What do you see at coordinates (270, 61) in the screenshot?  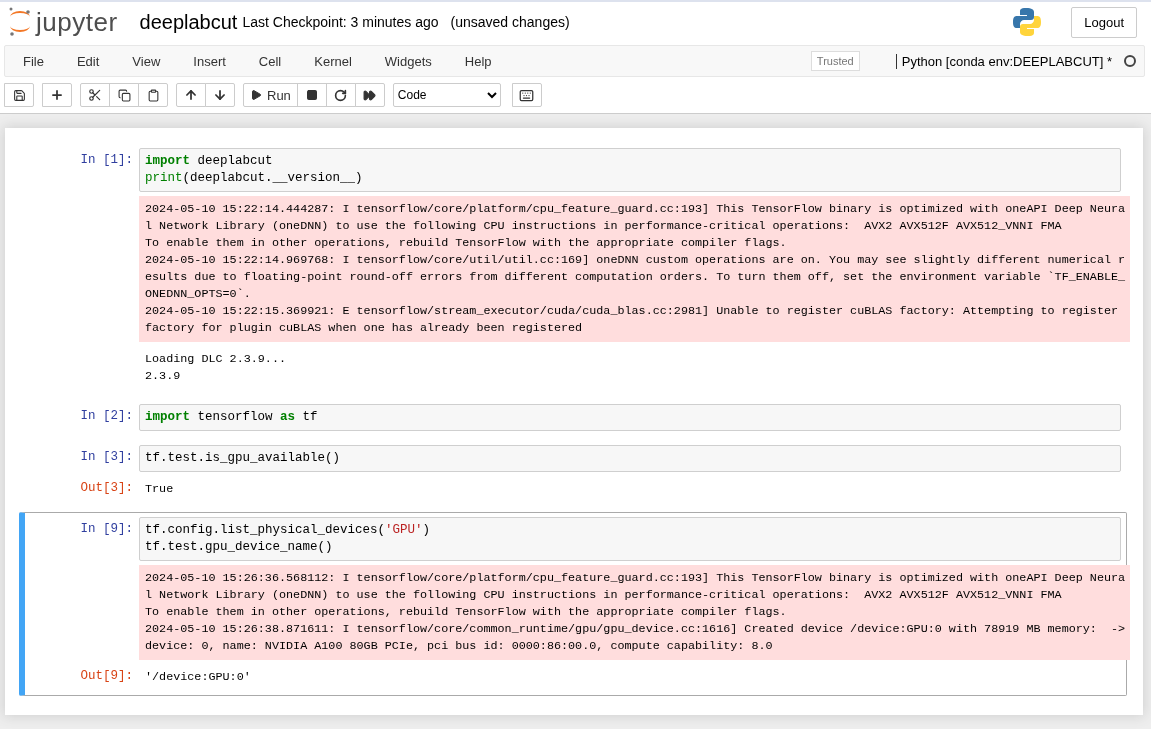 I see `menu-item: Cell` at bounding box center [270, 61].